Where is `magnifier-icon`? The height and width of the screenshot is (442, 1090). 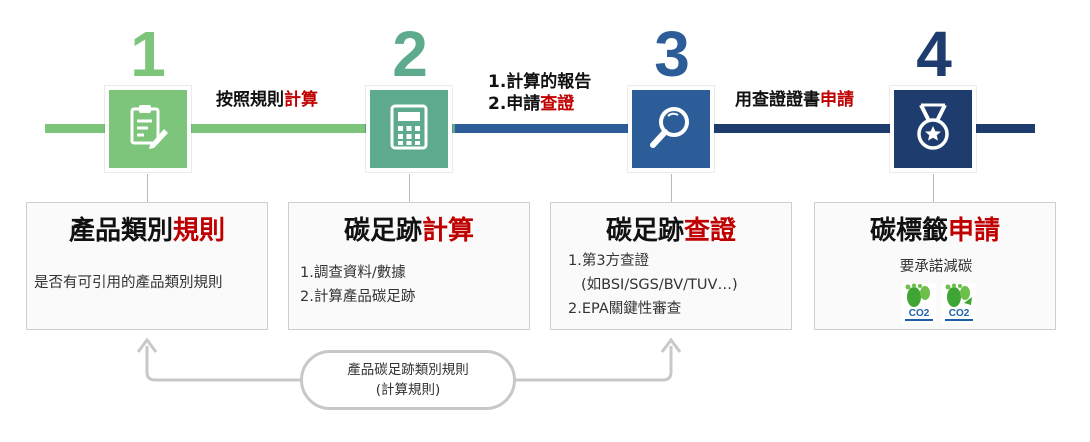
magnifier-icon is located at coordinates (671, 129).